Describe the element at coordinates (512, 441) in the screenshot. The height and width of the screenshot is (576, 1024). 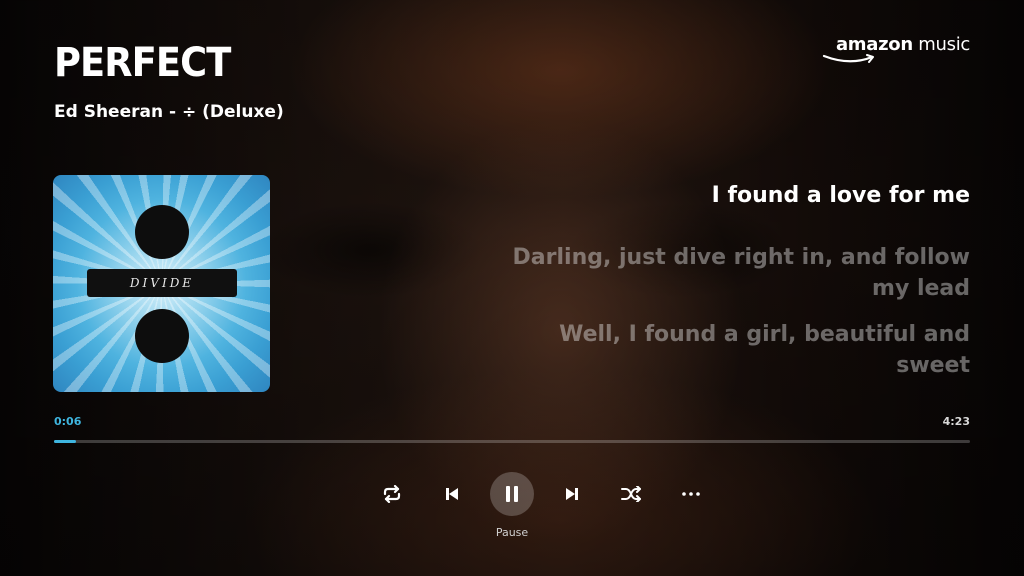
I see `progress-bar` at that location.